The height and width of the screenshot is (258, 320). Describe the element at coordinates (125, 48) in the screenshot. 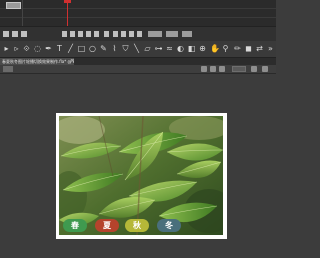

I see `paint-bucket-icon: ⛉` at that location.